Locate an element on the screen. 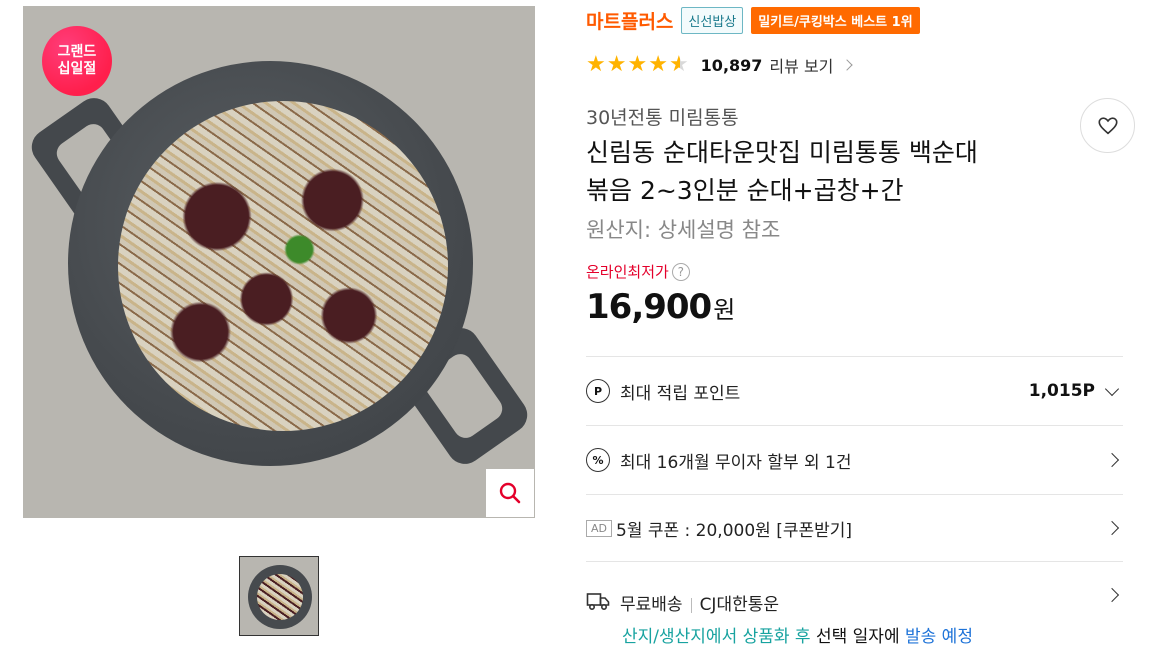 This screenshot has width=1172, height=661. shipping-right is located at coordinates (1113, 595).